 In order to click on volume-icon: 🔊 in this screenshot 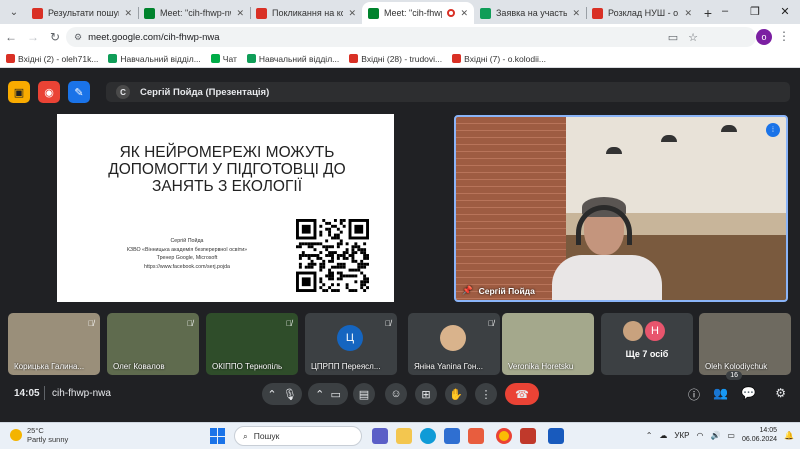, I will do `click(715, 435)`.